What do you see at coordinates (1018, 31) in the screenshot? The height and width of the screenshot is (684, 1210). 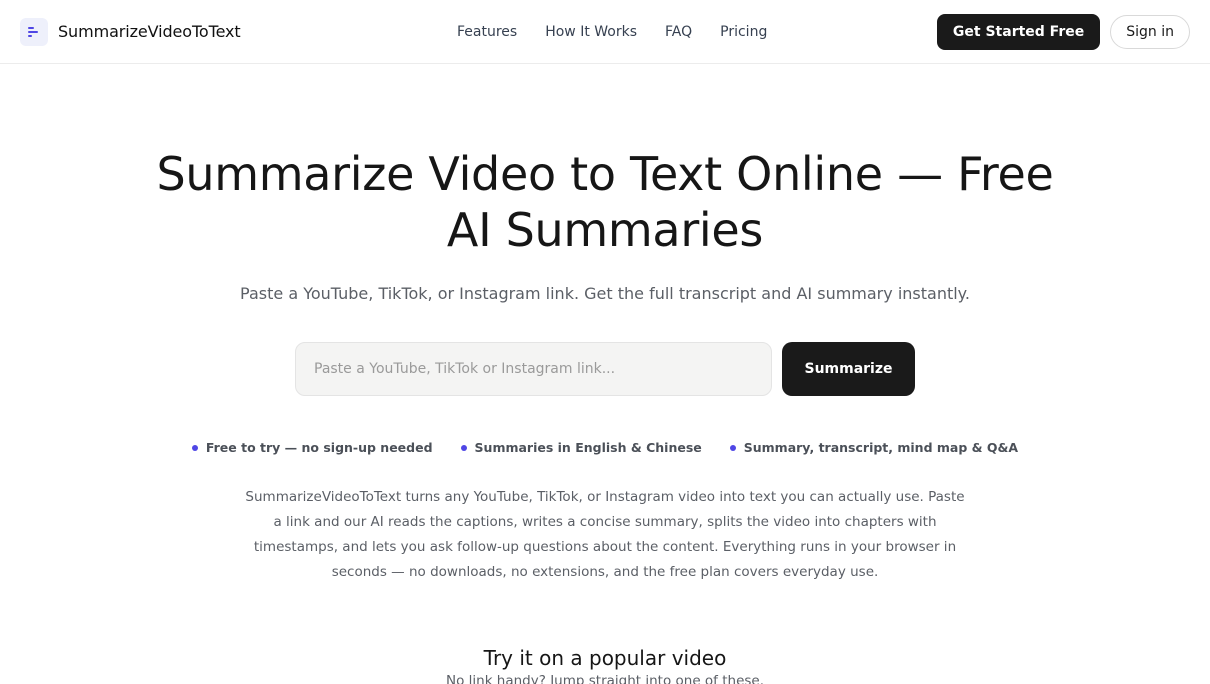 I see `get-started-button: Get Started Free` at bounding box center [1018, 31].